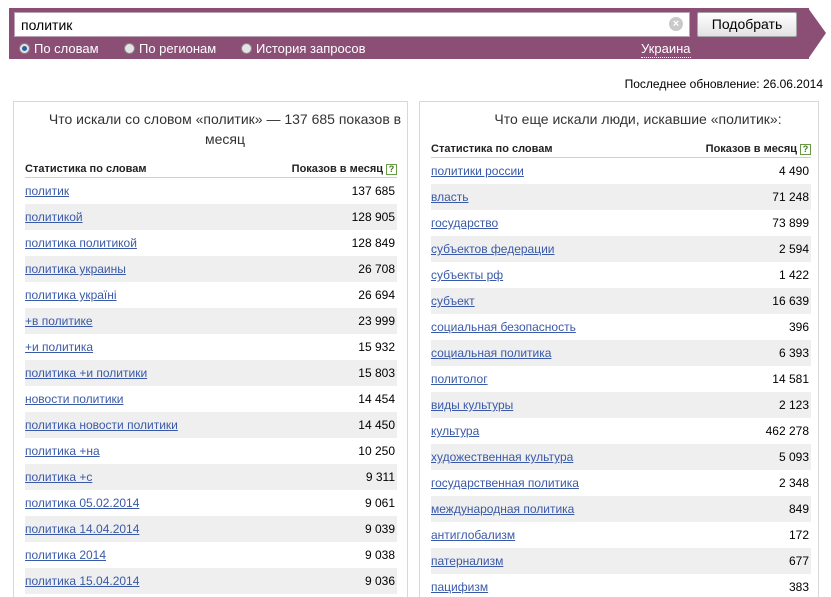  I want to click on phrase-link: политика +и политики, so click(86, 373).